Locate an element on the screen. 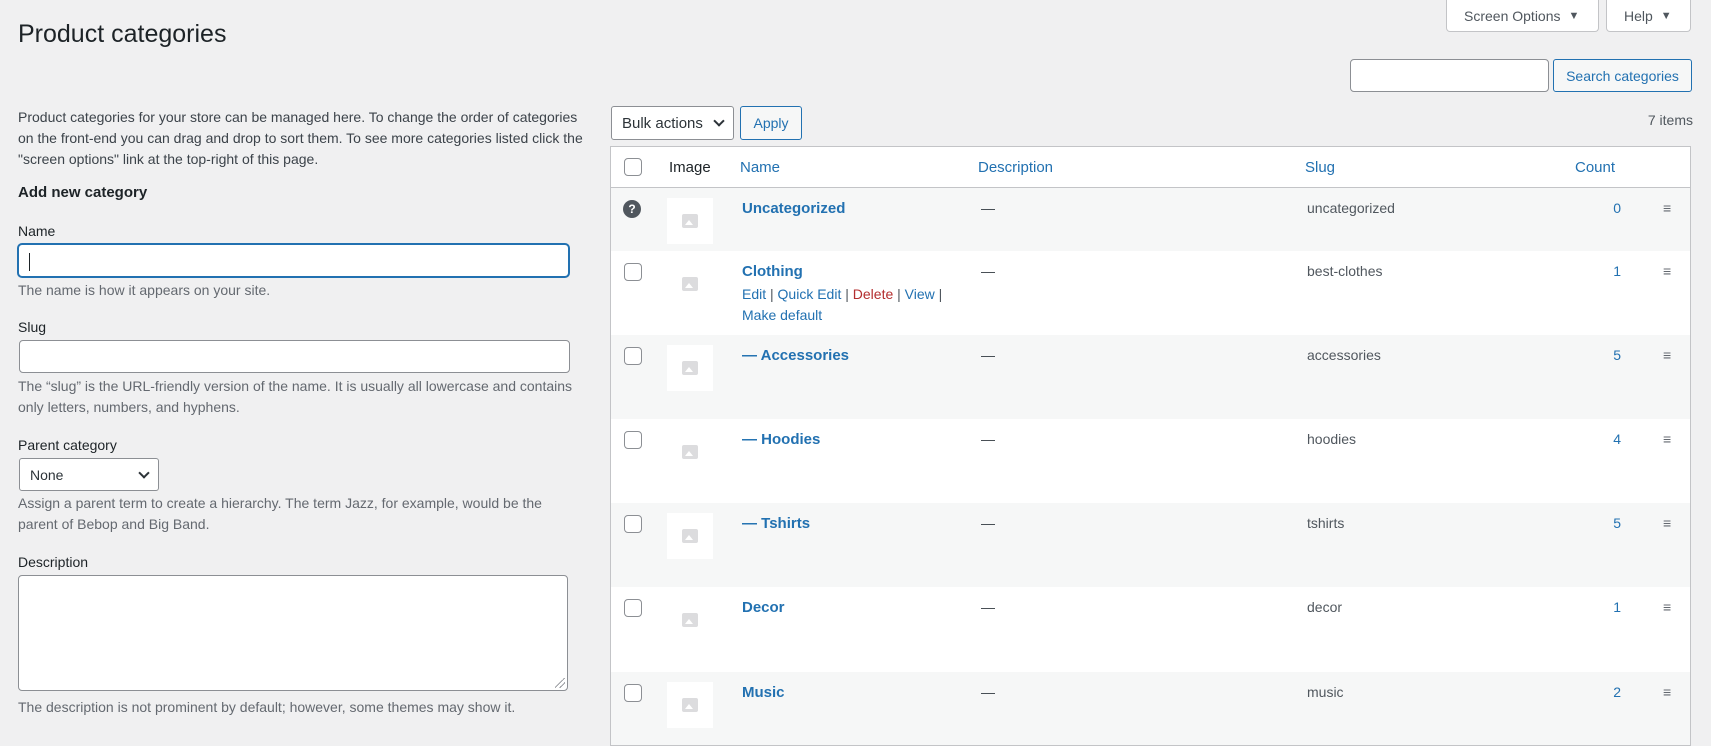 This screenshot has width=1711, height=746. screen-options-label: Screen Options is located at coordinates (1512, 15).